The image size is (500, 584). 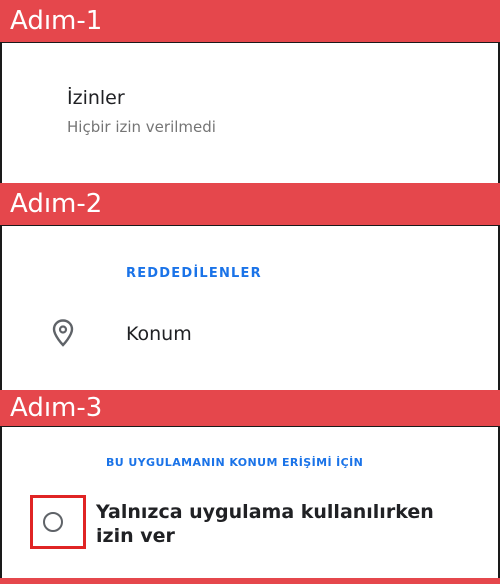 I want to click on location-access-section-header: BU UYGULAMANIN KONUM ERİŞİMİ İÇİN, so click(x=235, y=462).